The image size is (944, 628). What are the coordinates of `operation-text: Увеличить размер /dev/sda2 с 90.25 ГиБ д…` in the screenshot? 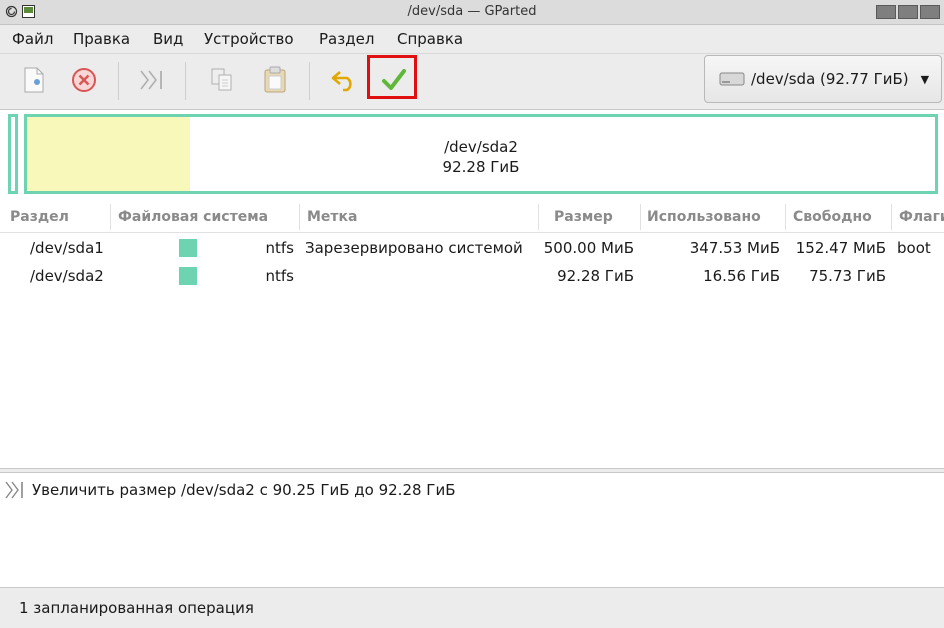 It's located at (244, 490).